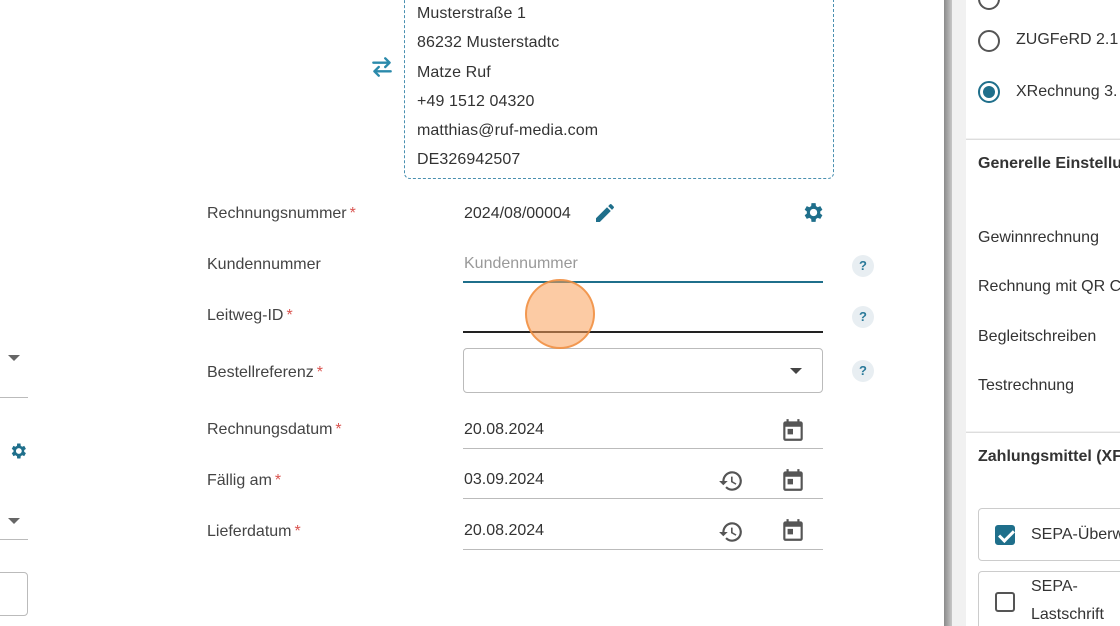 The image size is (1120, 626). I want to click on delivery-date-label: Lieferdatum *, so click(254, 531).